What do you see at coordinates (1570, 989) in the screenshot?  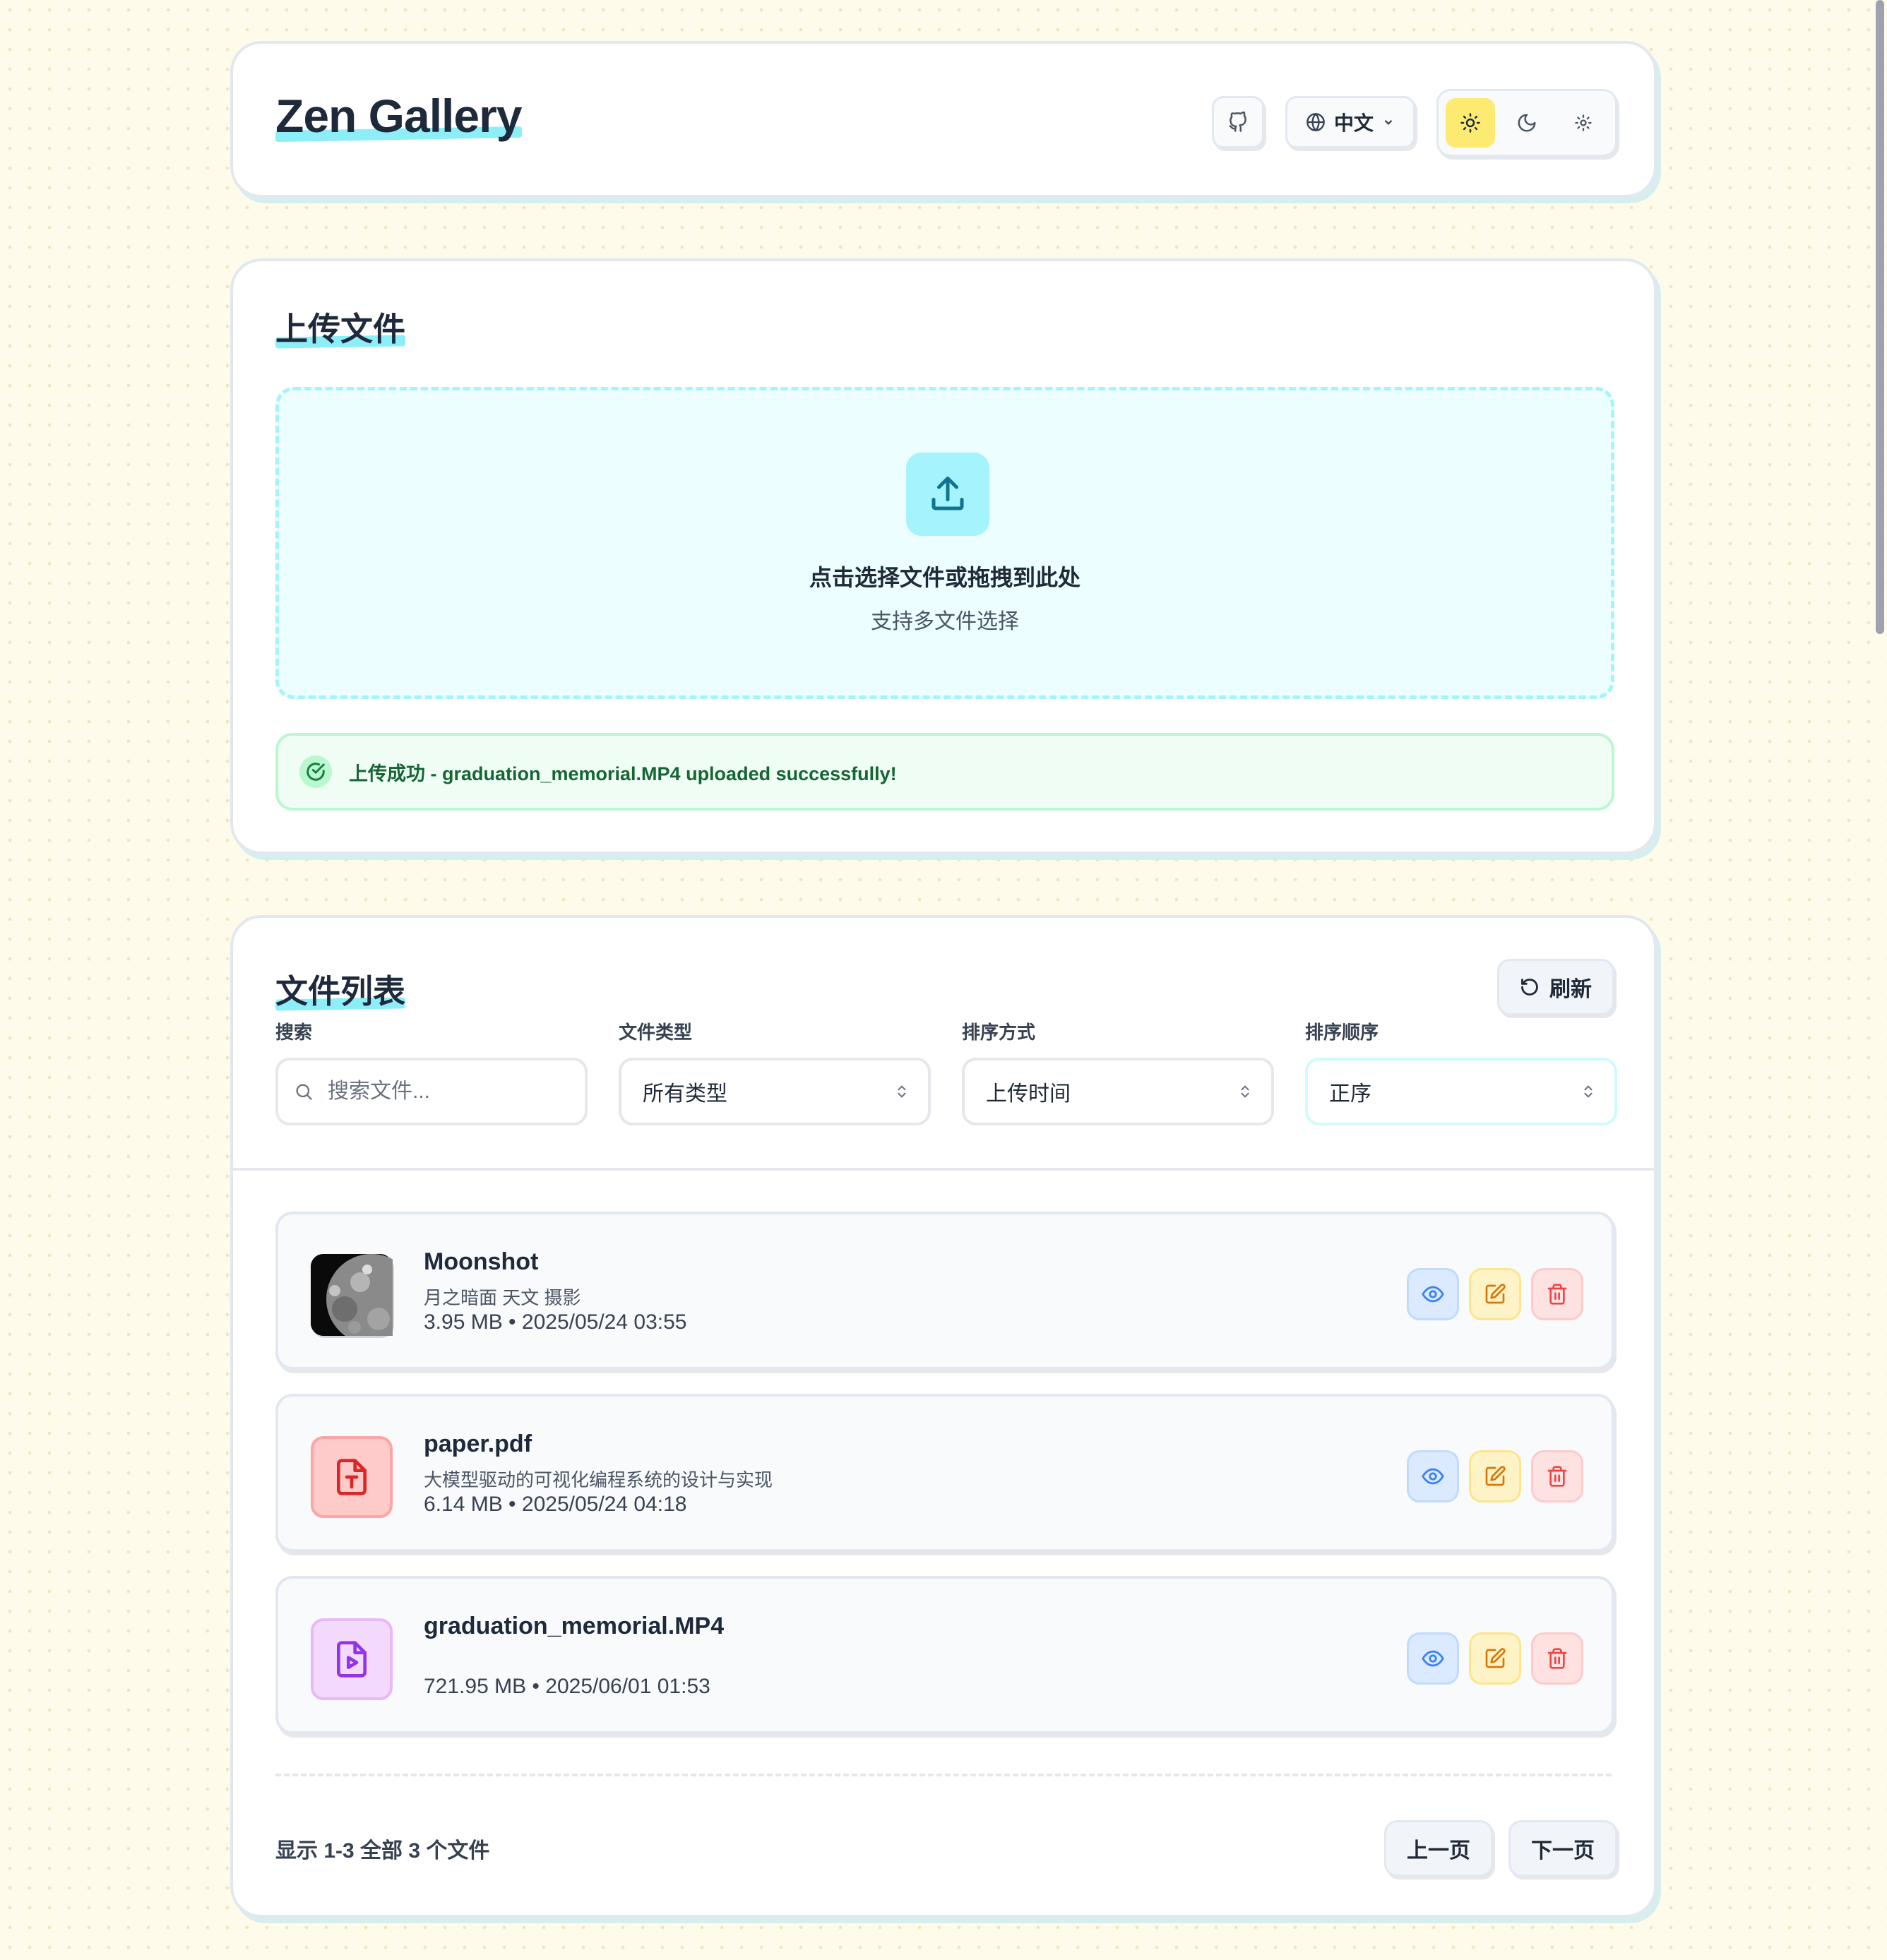 I see `refresh-label: 刷新` at bounding box center [1570, 989].